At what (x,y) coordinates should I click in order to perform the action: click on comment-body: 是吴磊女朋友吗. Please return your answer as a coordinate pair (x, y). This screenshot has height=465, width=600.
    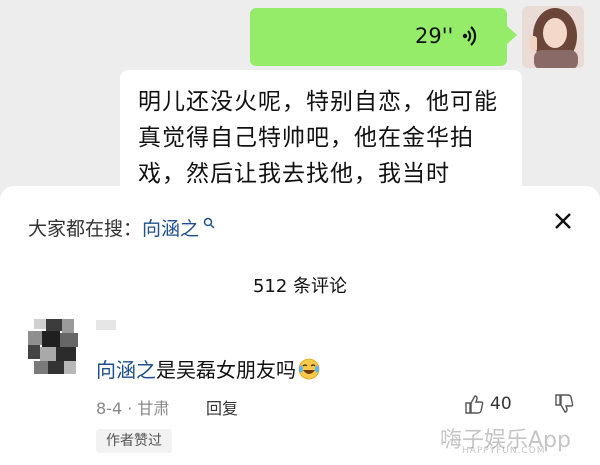
    Looking at the image, I should click on (226, 370).